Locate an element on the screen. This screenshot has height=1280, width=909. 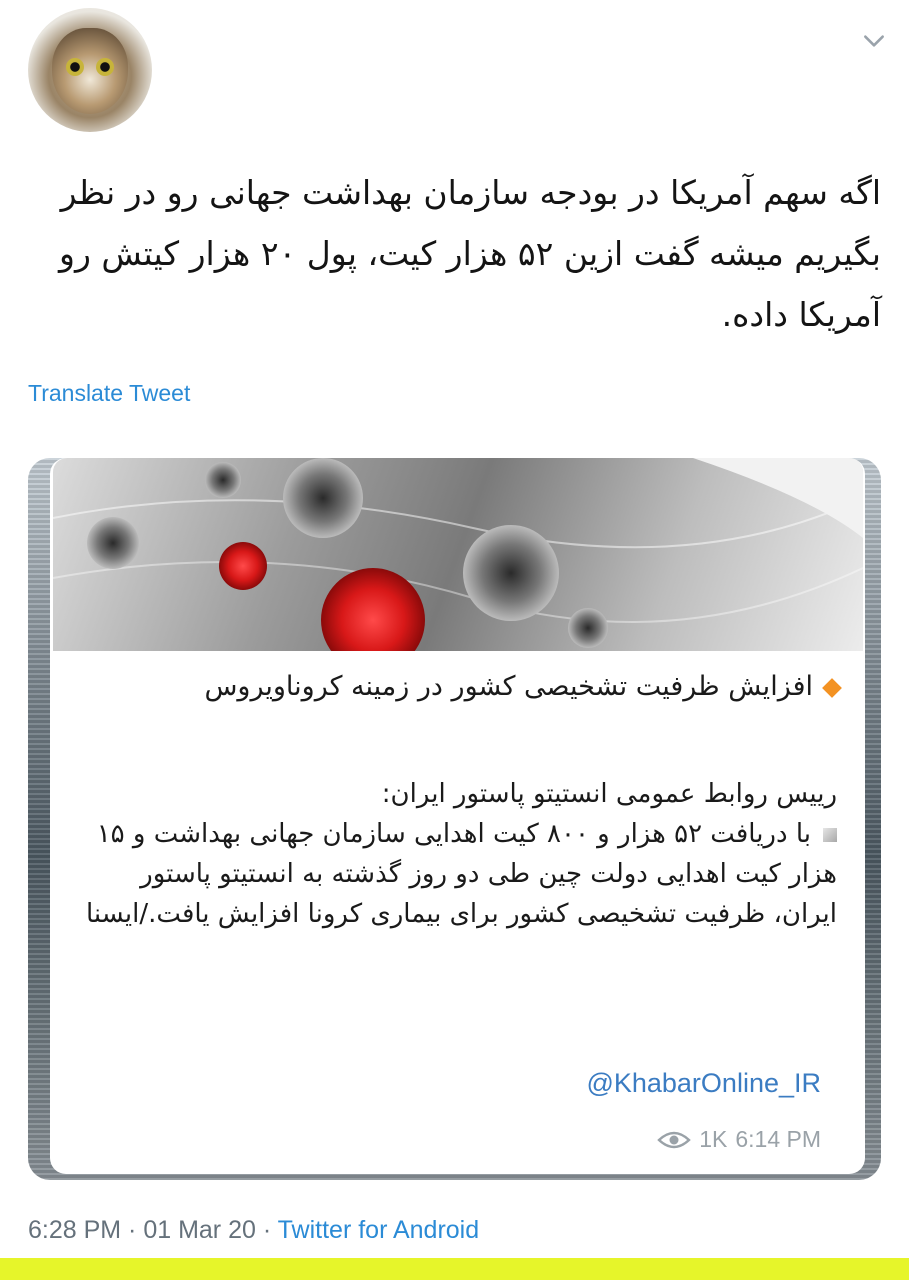
view-count: 1K is located at coordinates (713, 1139).